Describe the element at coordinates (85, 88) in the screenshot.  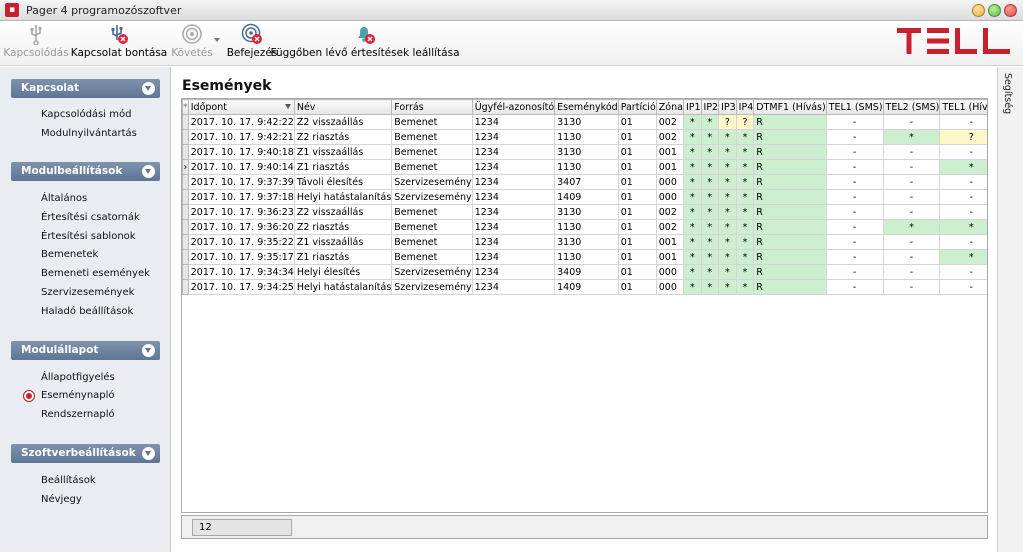
I see `sidebar-section-connection: Kapcsolat` at that location.